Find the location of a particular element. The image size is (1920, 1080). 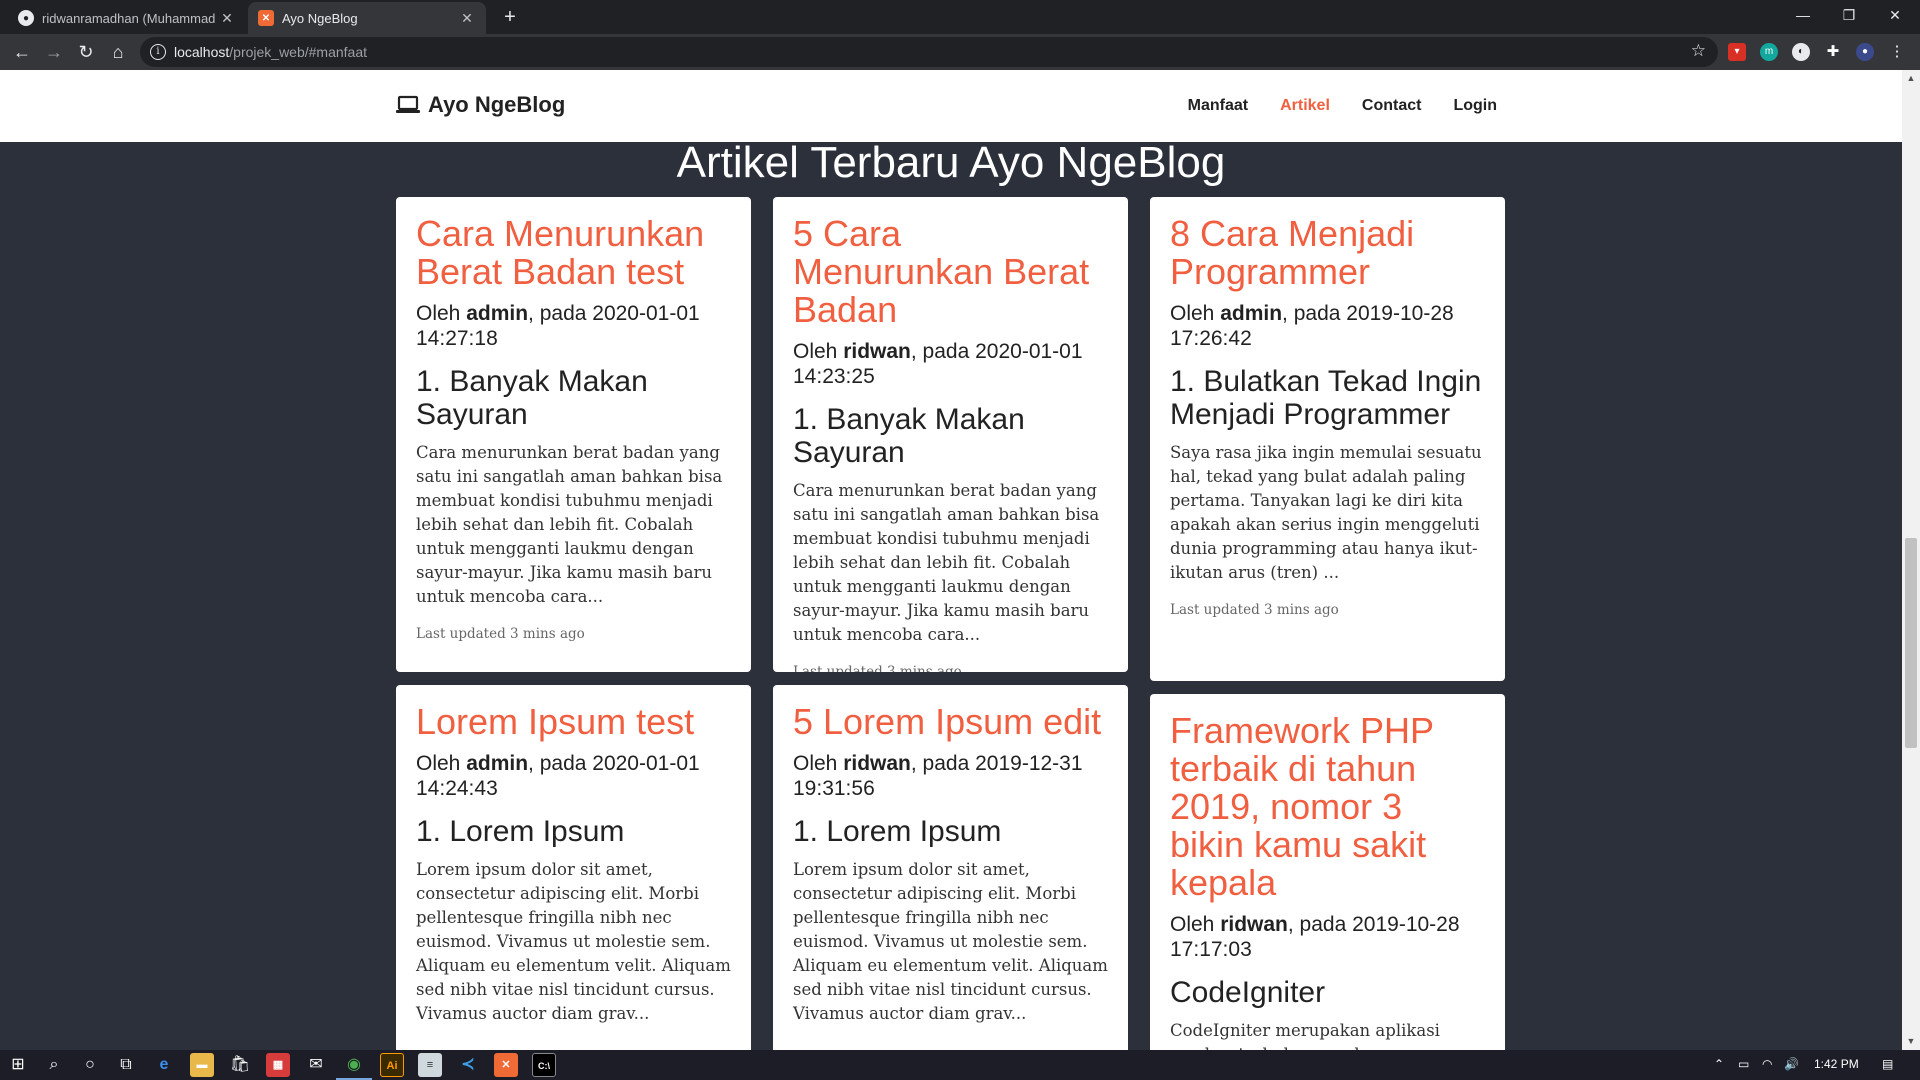

tab-title: Ayo NgeBlog is located at coordinates (320, 18).